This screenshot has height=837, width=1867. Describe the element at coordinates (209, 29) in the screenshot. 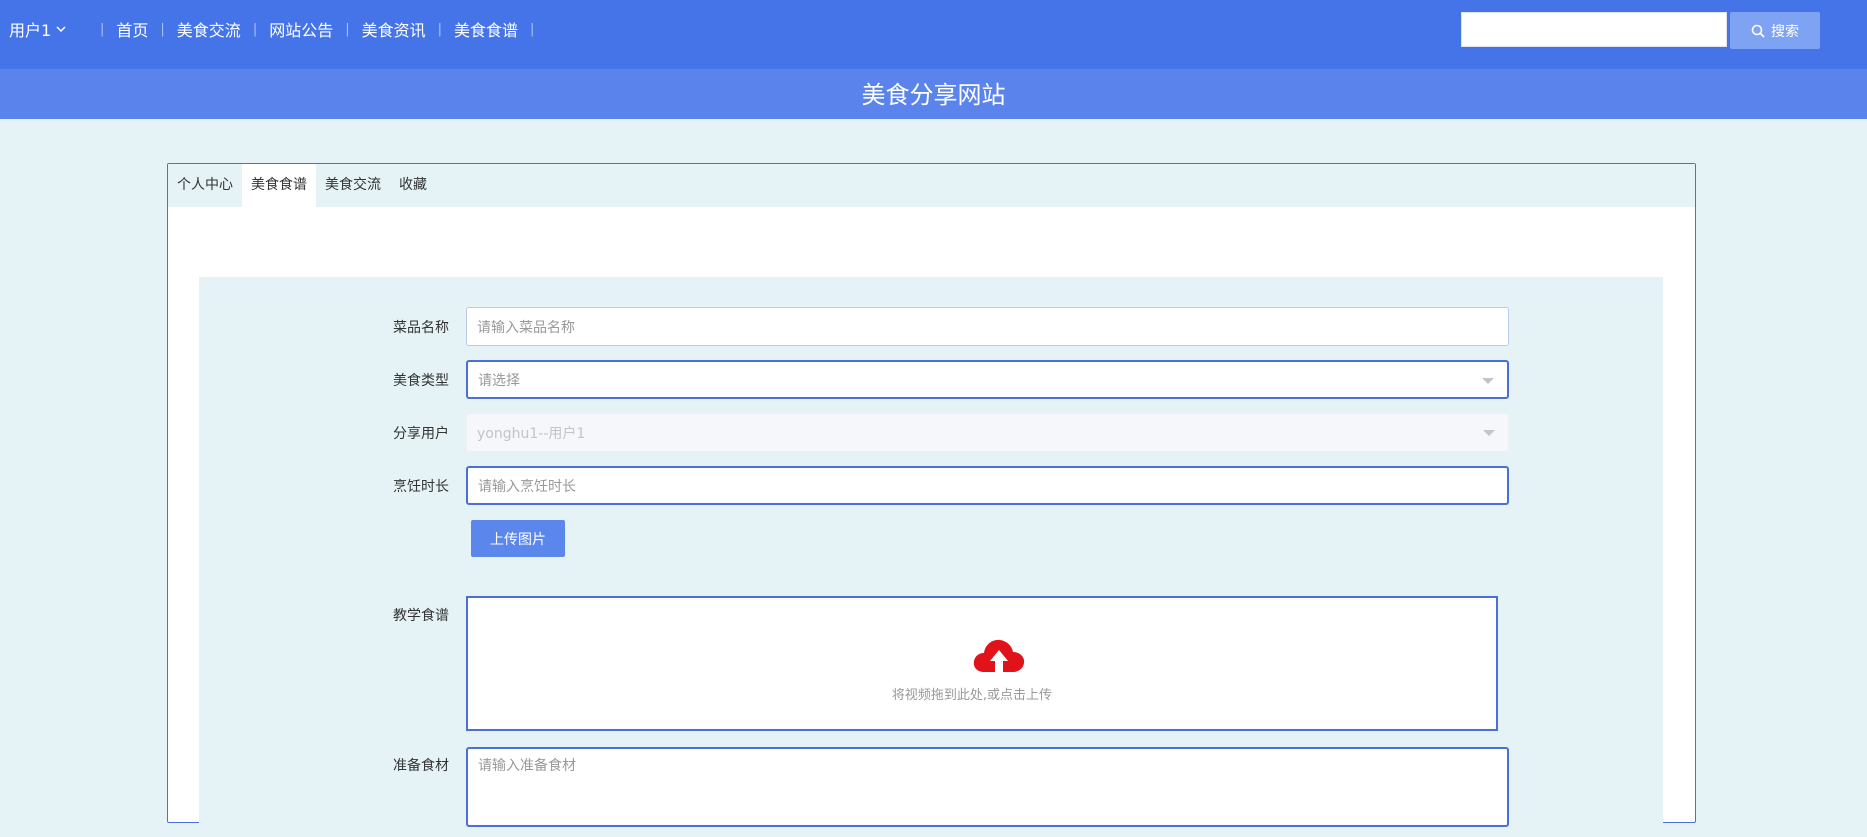

I see `nav-link-food-exchange: 美食交流` at that location.